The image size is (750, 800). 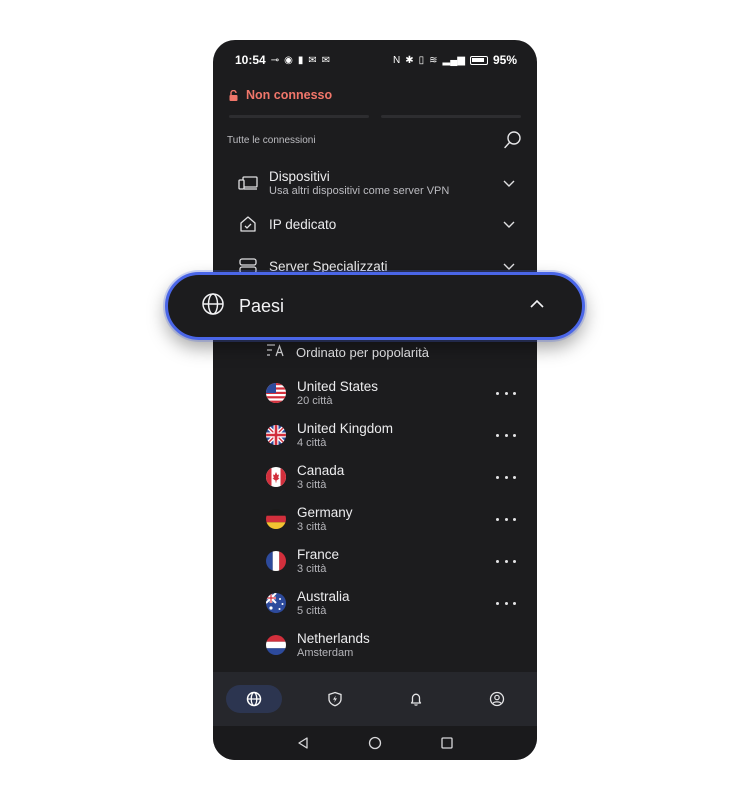 I want to click on country-name: Australia, so click(x=323, y=596).